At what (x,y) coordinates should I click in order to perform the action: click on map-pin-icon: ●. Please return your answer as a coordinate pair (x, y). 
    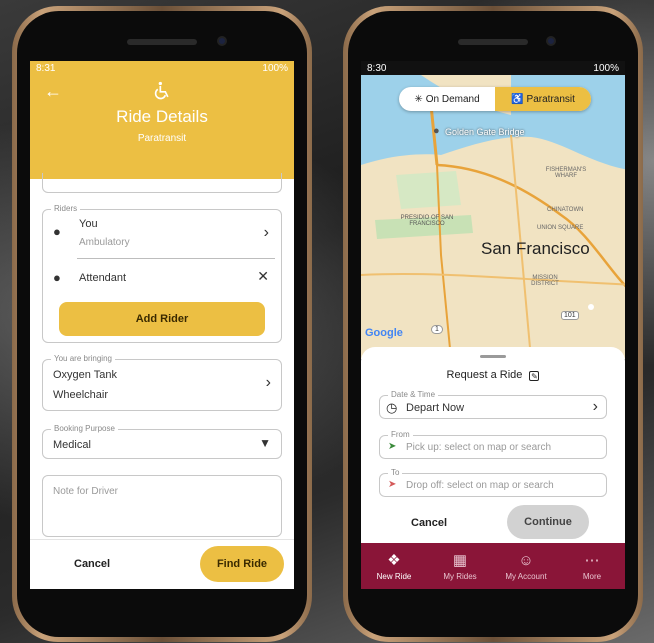
    Looking at the image, I should click on (436, 131).